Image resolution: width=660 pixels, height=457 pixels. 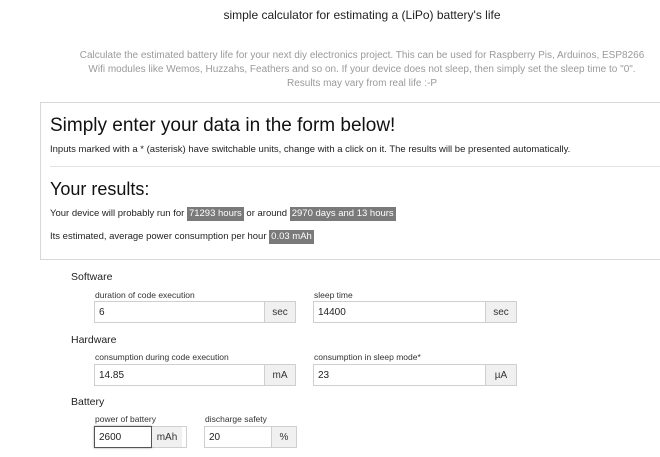 I want to click on runtime-hours: 71293 hours, so click(x=215, y=214).